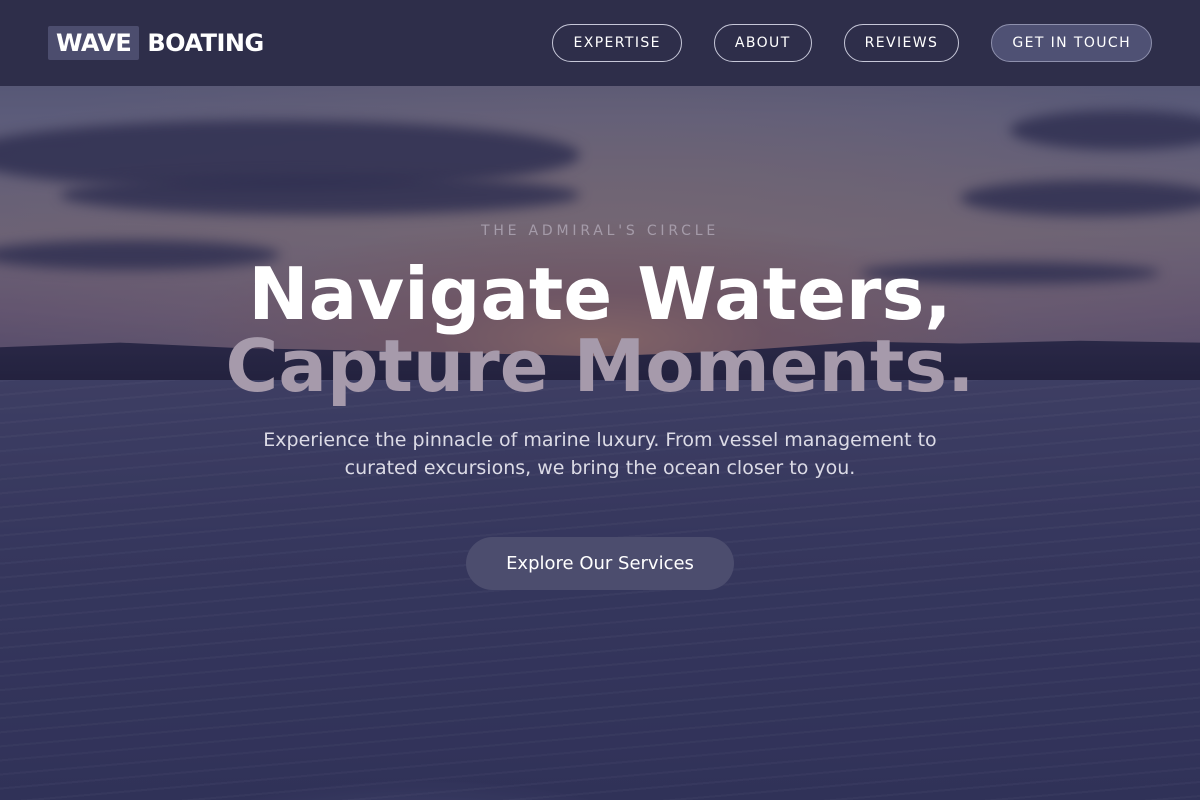 This screenshot has height=800, width=1200. What do you see at coordinates (600, 366) in the screenshot?
I see `hero-headline-secondary: Capture Moments.` at bounding box center [600, 366].